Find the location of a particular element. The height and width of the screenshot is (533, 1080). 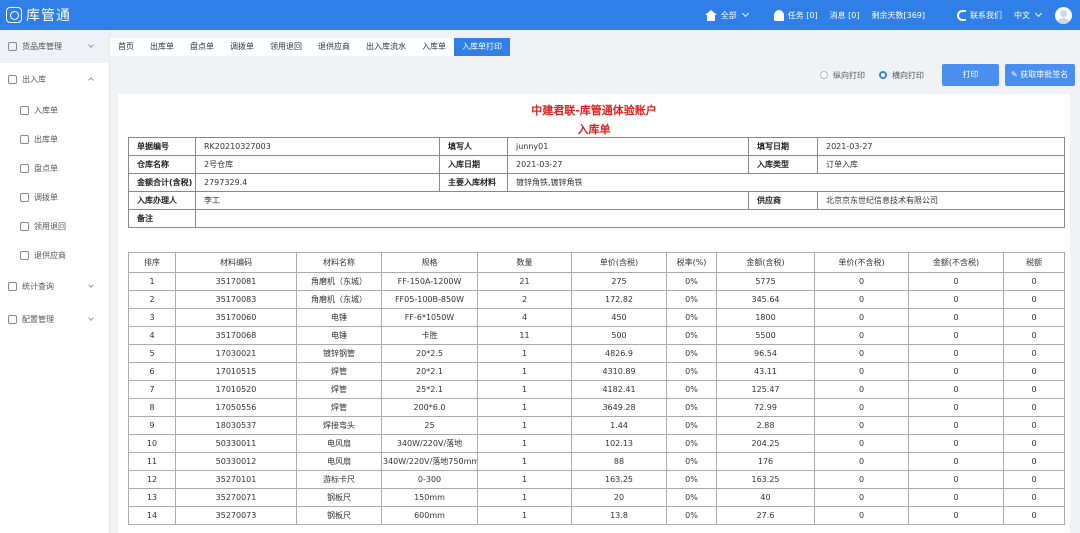

sidebar-item-transfer: 调拨单 is located at coordinates (54, 197).